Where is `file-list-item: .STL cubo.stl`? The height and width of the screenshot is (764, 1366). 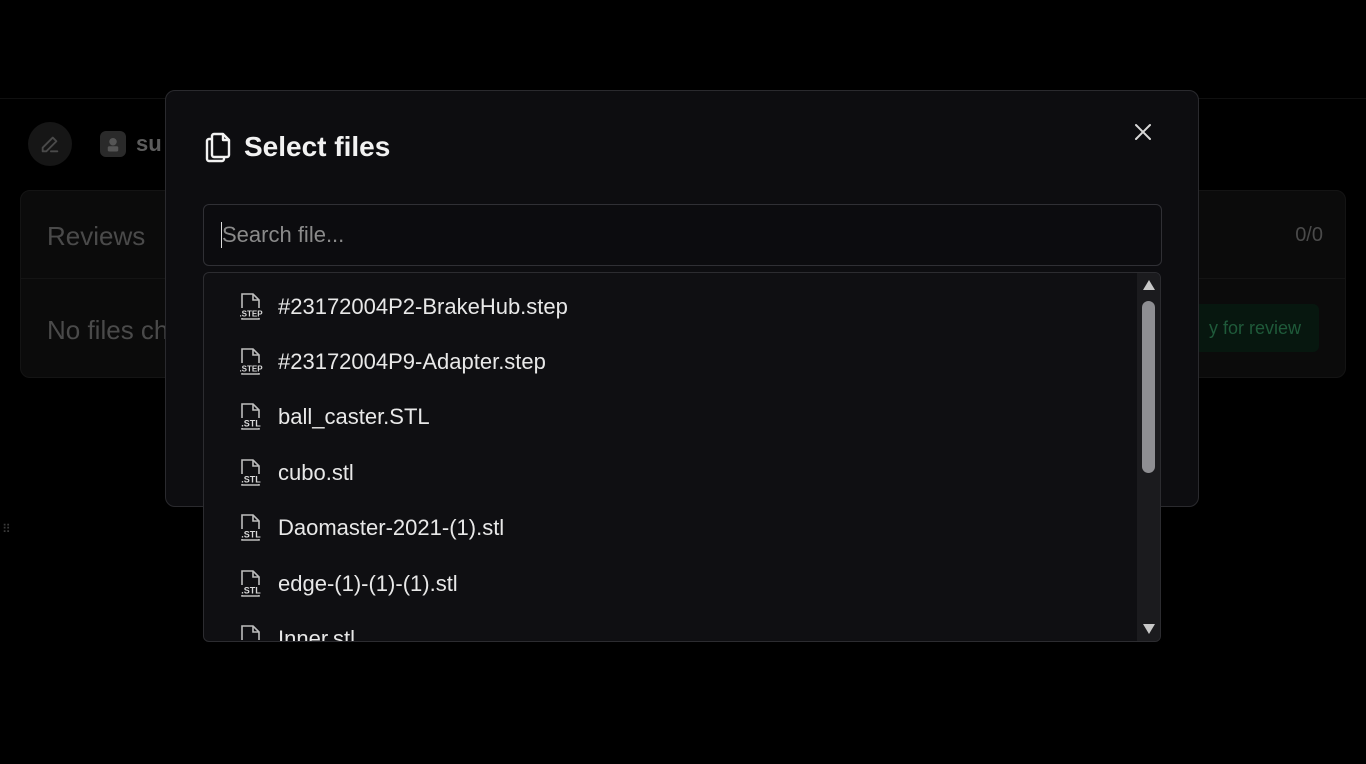 file-list-item: .STL cubo.stl is located at coordinates (671, 472).